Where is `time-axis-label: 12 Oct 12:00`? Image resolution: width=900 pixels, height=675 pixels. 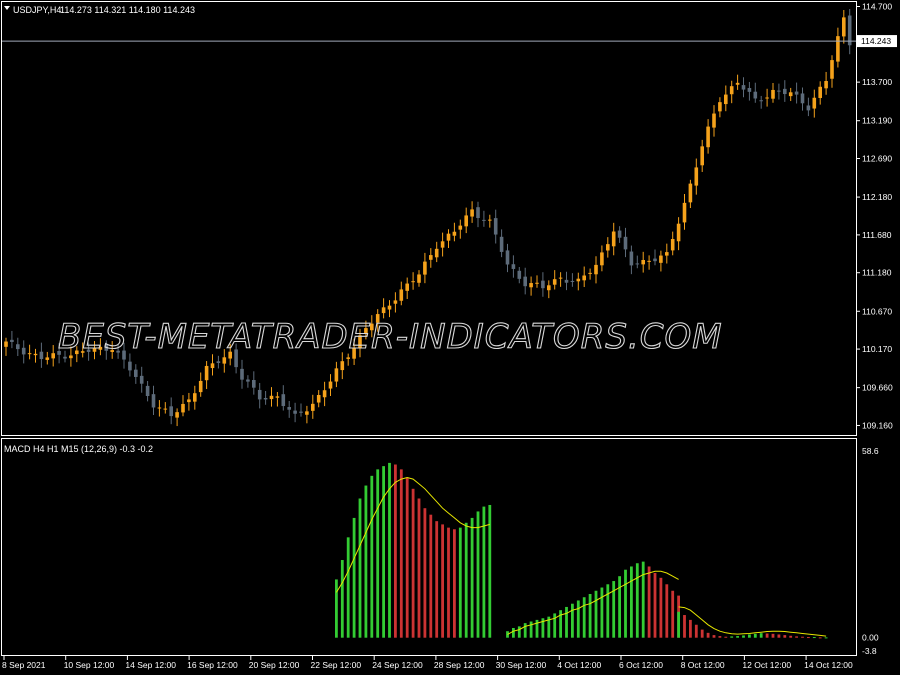
time-axis-label: 12 Oct 12:00 is located at coordinates (766, 665).